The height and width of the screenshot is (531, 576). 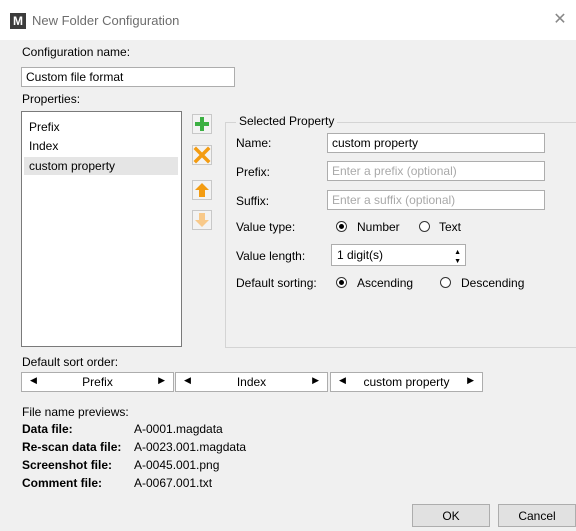 What do you see at coordinates (75, 412) in the screenshot?
I see `previews-label: File name previews:` at bounding box center [75, 412].